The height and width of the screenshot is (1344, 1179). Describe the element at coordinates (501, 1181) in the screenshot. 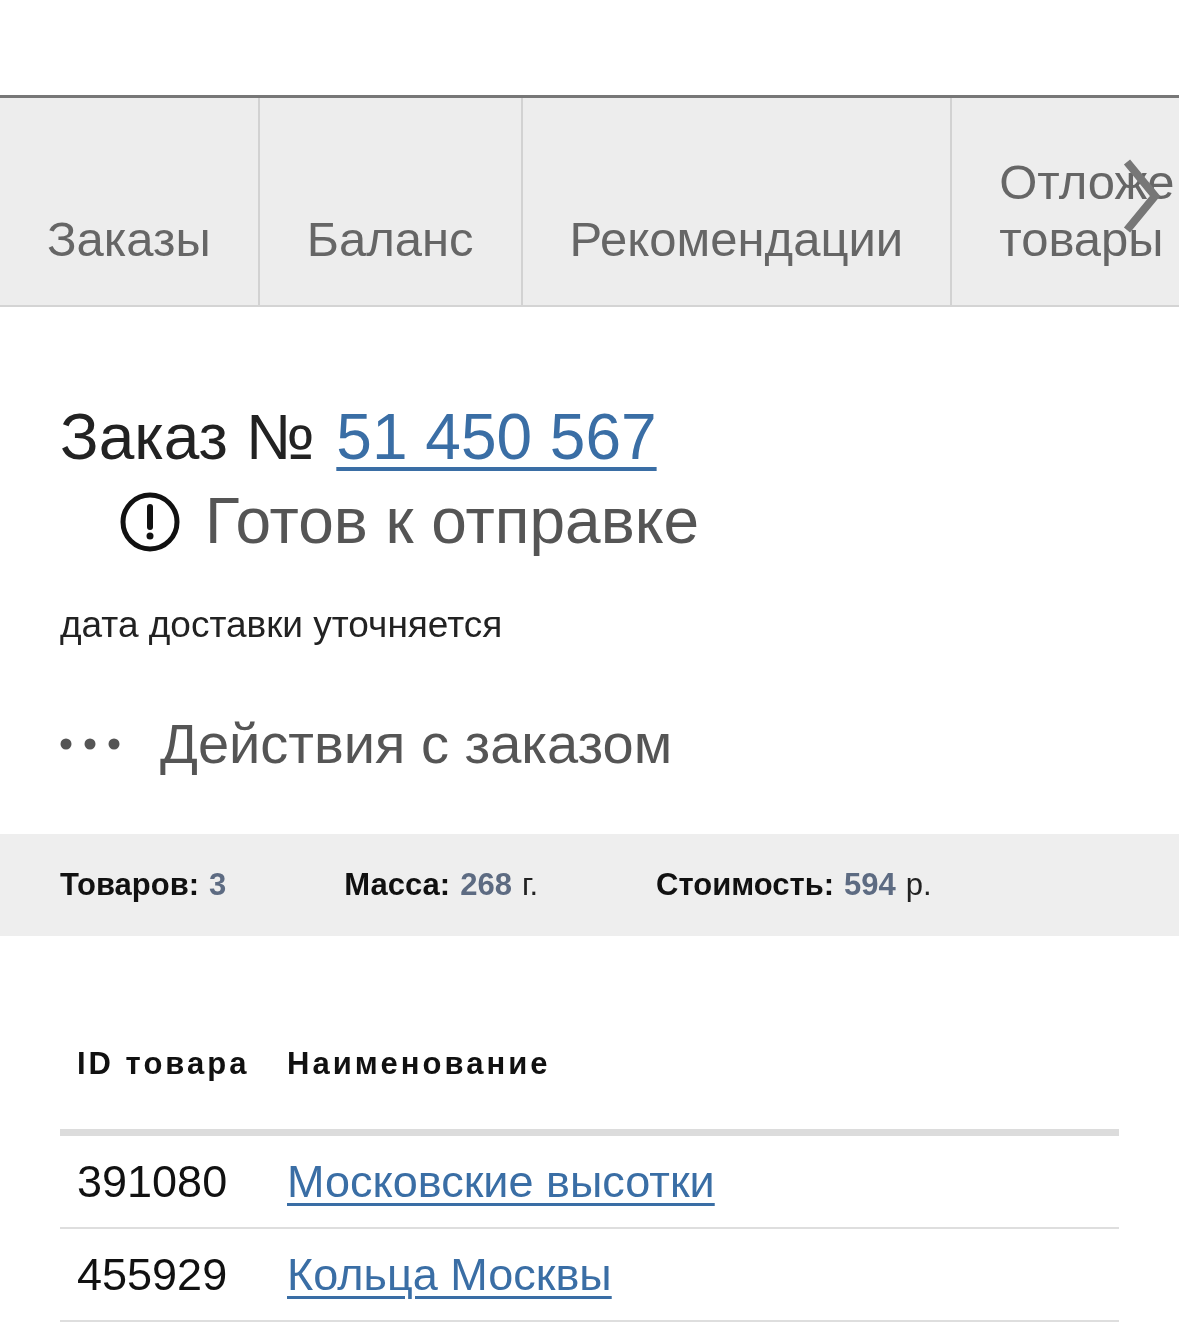

I see `product-name-link: Московские высотки` at that location.